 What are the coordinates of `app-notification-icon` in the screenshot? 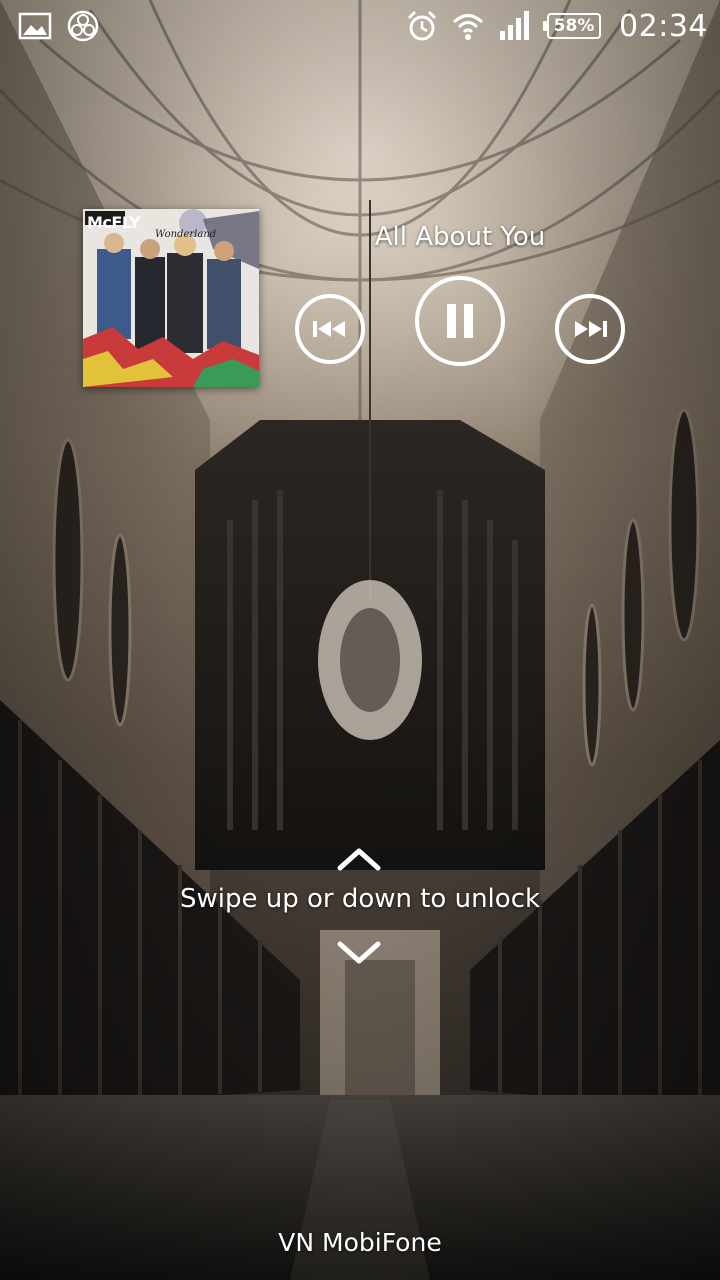 It's located at (83, 26).